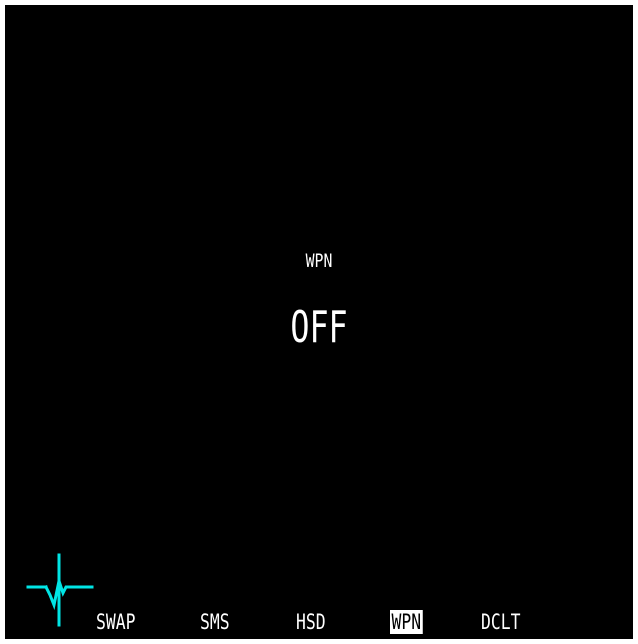  I want to click on osb-sms-button: SMS, so click(215, 622).